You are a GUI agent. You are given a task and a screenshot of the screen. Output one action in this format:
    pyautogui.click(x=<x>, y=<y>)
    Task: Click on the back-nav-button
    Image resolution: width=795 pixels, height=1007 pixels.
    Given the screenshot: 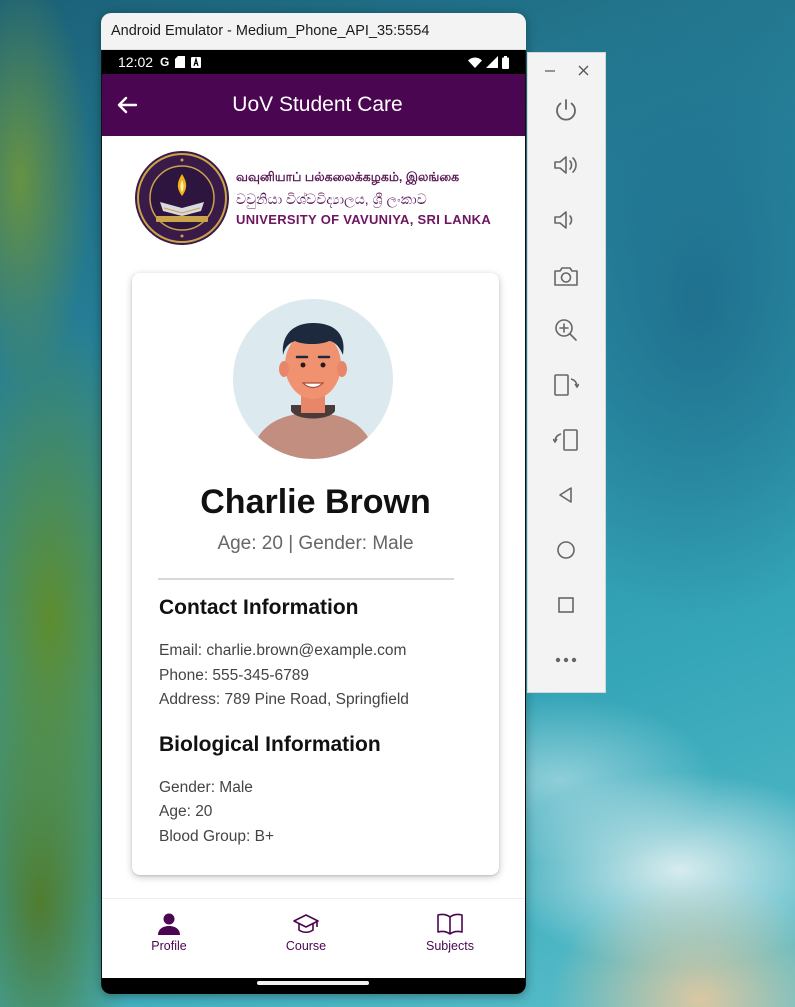 What is the action you would take?
    pyautogui.click(x=566, y=495)
    